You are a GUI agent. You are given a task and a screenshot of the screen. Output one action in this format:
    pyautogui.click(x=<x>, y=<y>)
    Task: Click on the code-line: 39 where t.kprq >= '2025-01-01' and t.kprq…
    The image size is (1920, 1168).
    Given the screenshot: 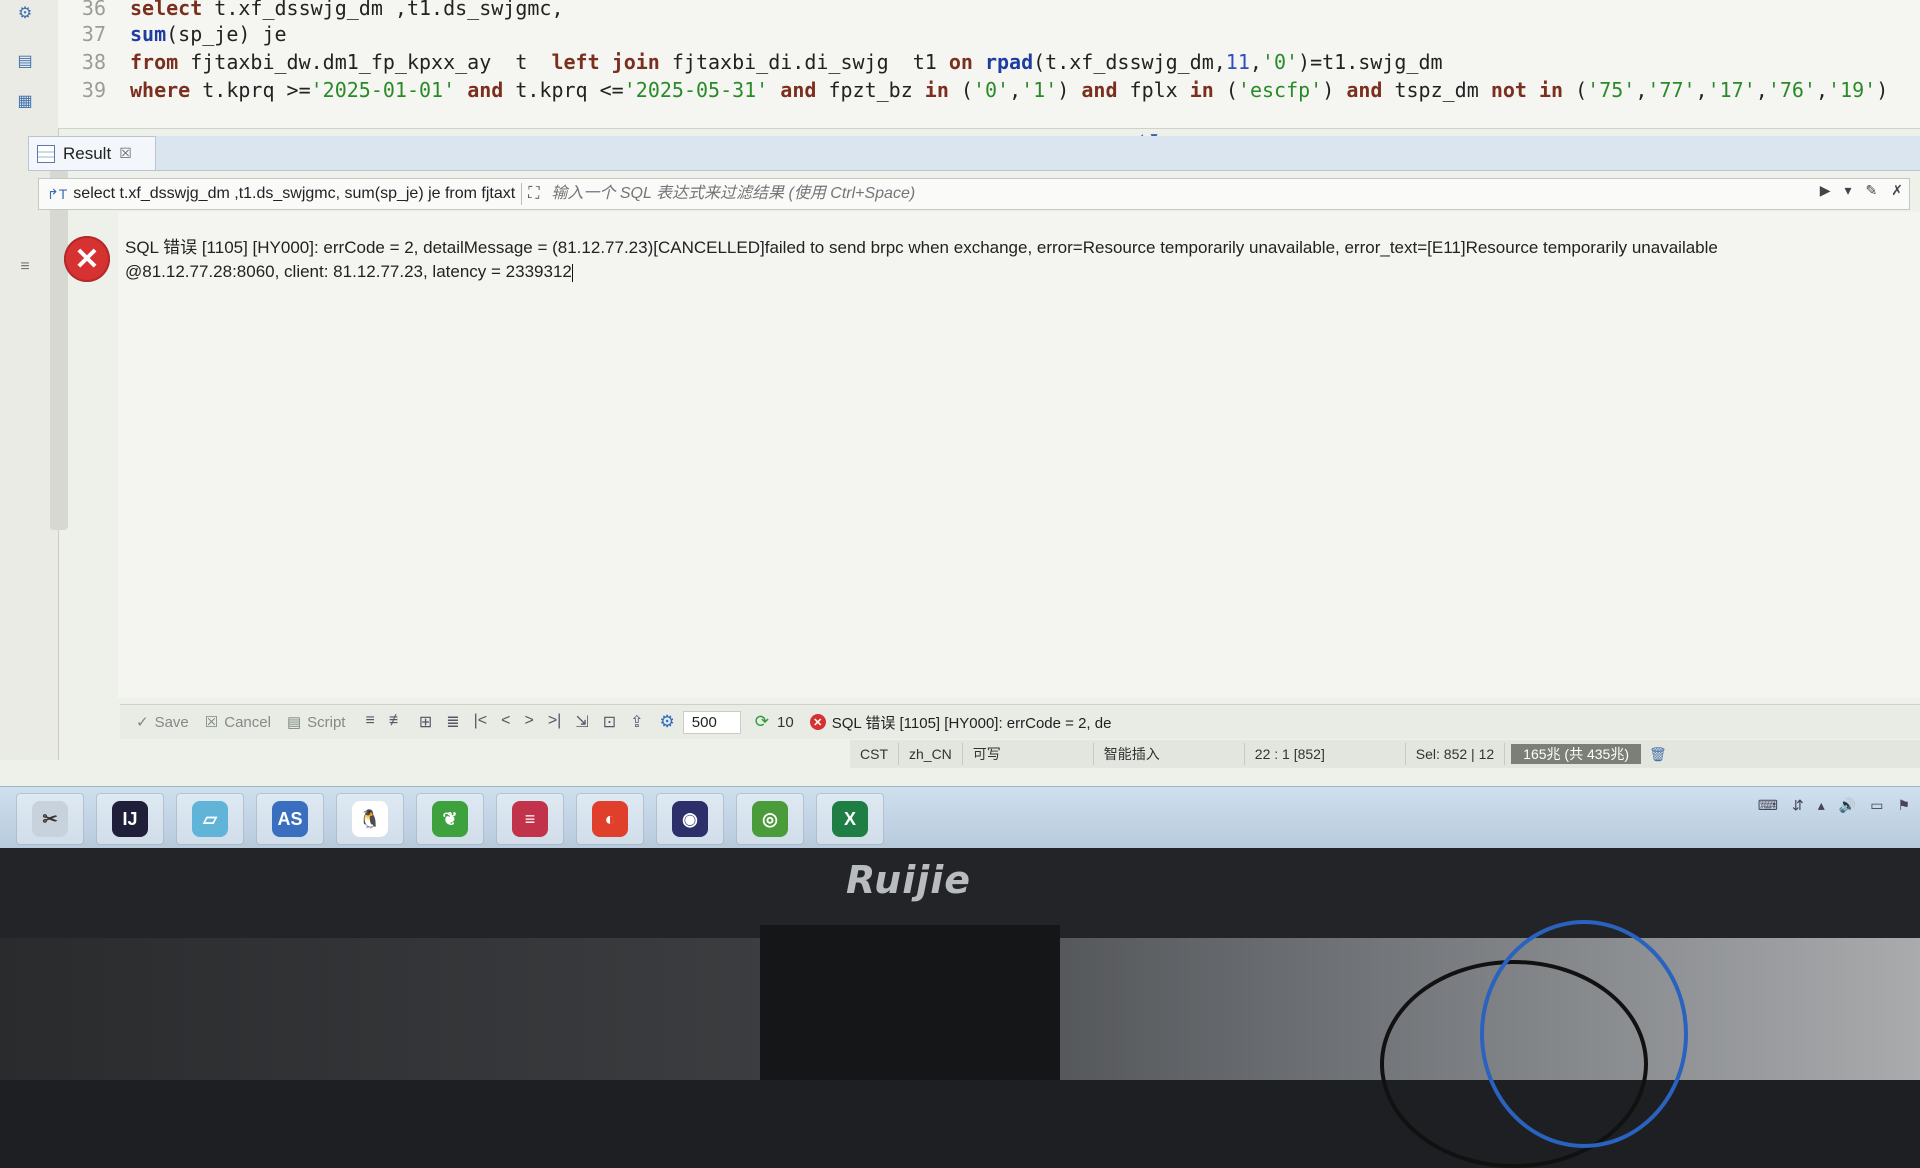 What is the action you would take?
    pyautogui.click(x=973, y=90)
    